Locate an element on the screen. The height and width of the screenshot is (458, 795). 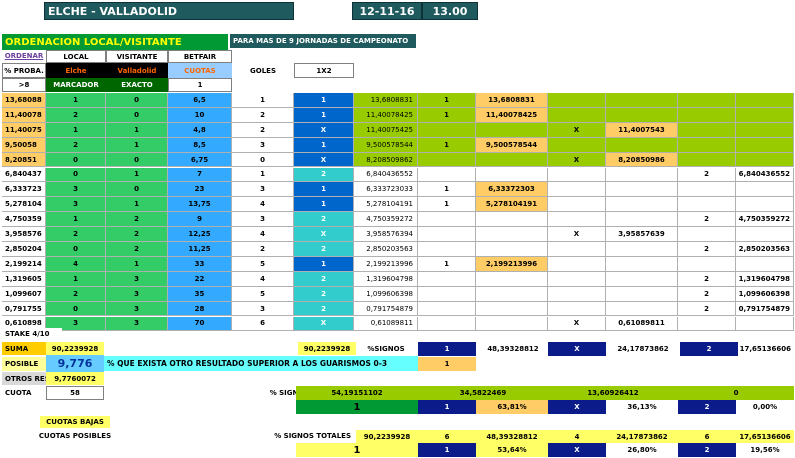
col-goles: GOLES is located at coordinates (263, 70).